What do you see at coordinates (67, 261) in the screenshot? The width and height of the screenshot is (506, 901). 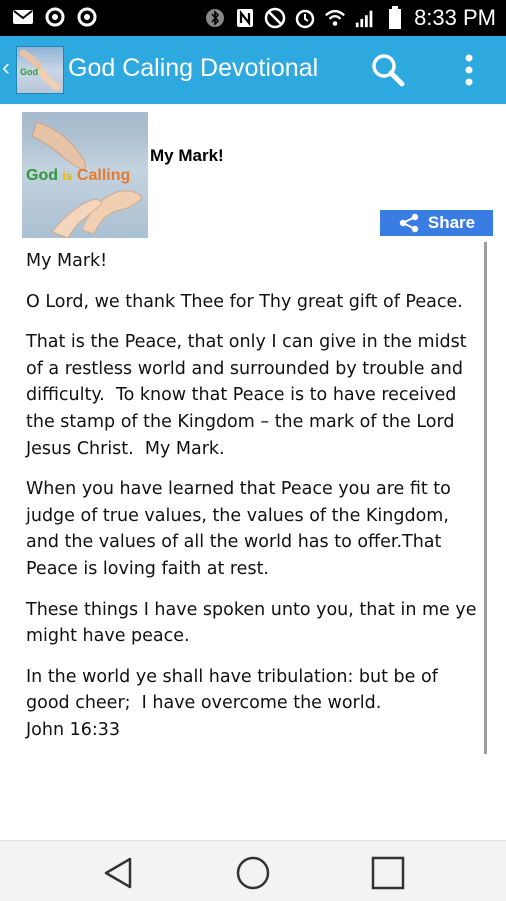 I see `article-paragraph: My Mark!` at bounding box center [67, 261].